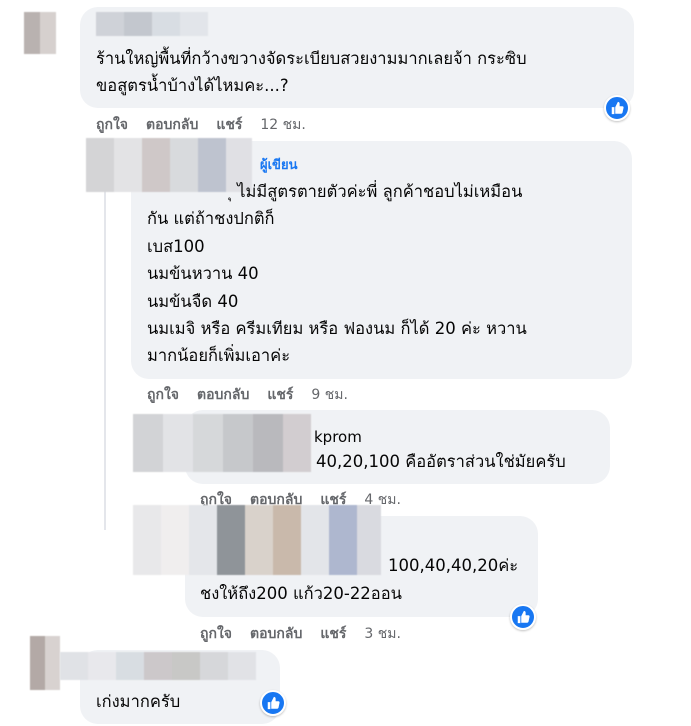 The width and height of the screenshot is (691, 726). I want to click on comment-actions: ถูกใจ ตอบกลับ แชร์ 3 ชม., so click(309, 634).